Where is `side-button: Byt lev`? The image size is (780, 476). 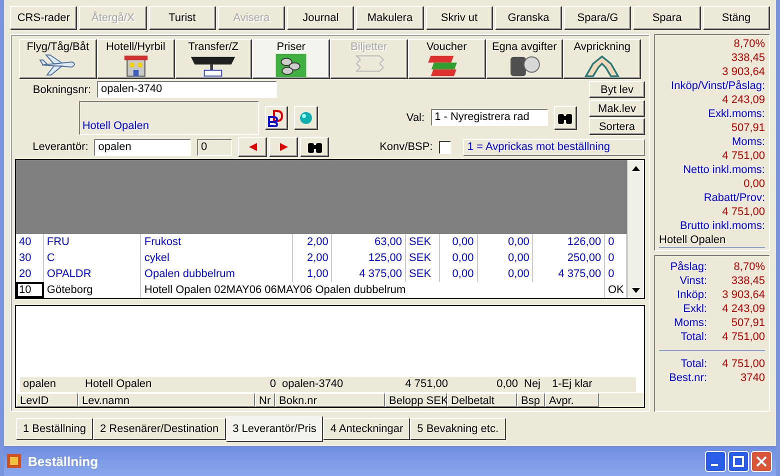 side-button: Byt lev is located at coordinates (617, 89).